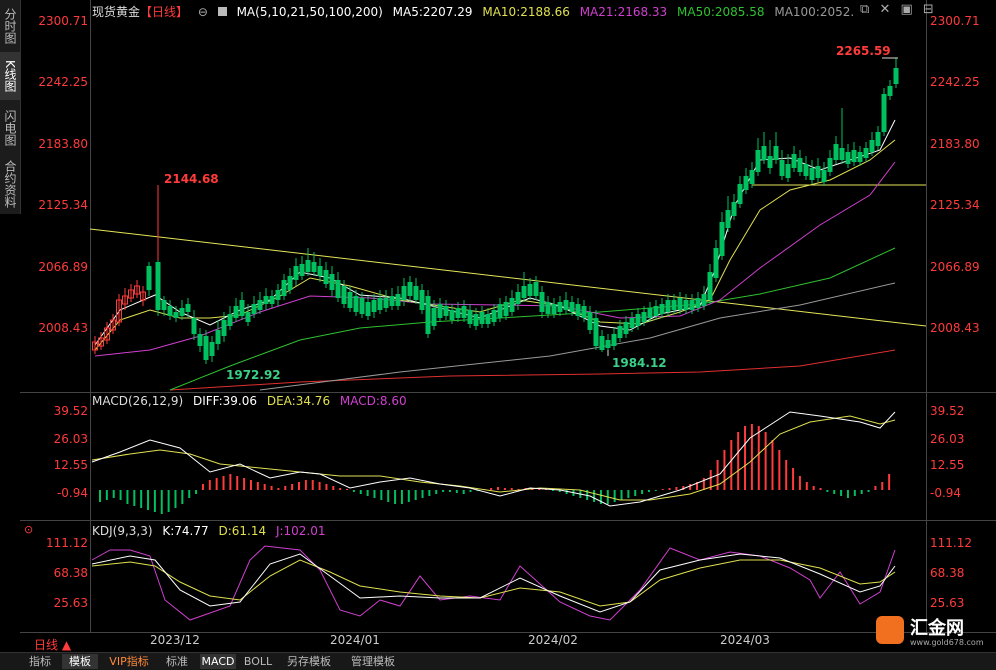  Describe the element at coordinates (493, 583) in the screenshot. I see `kdj-k-line` at that location.